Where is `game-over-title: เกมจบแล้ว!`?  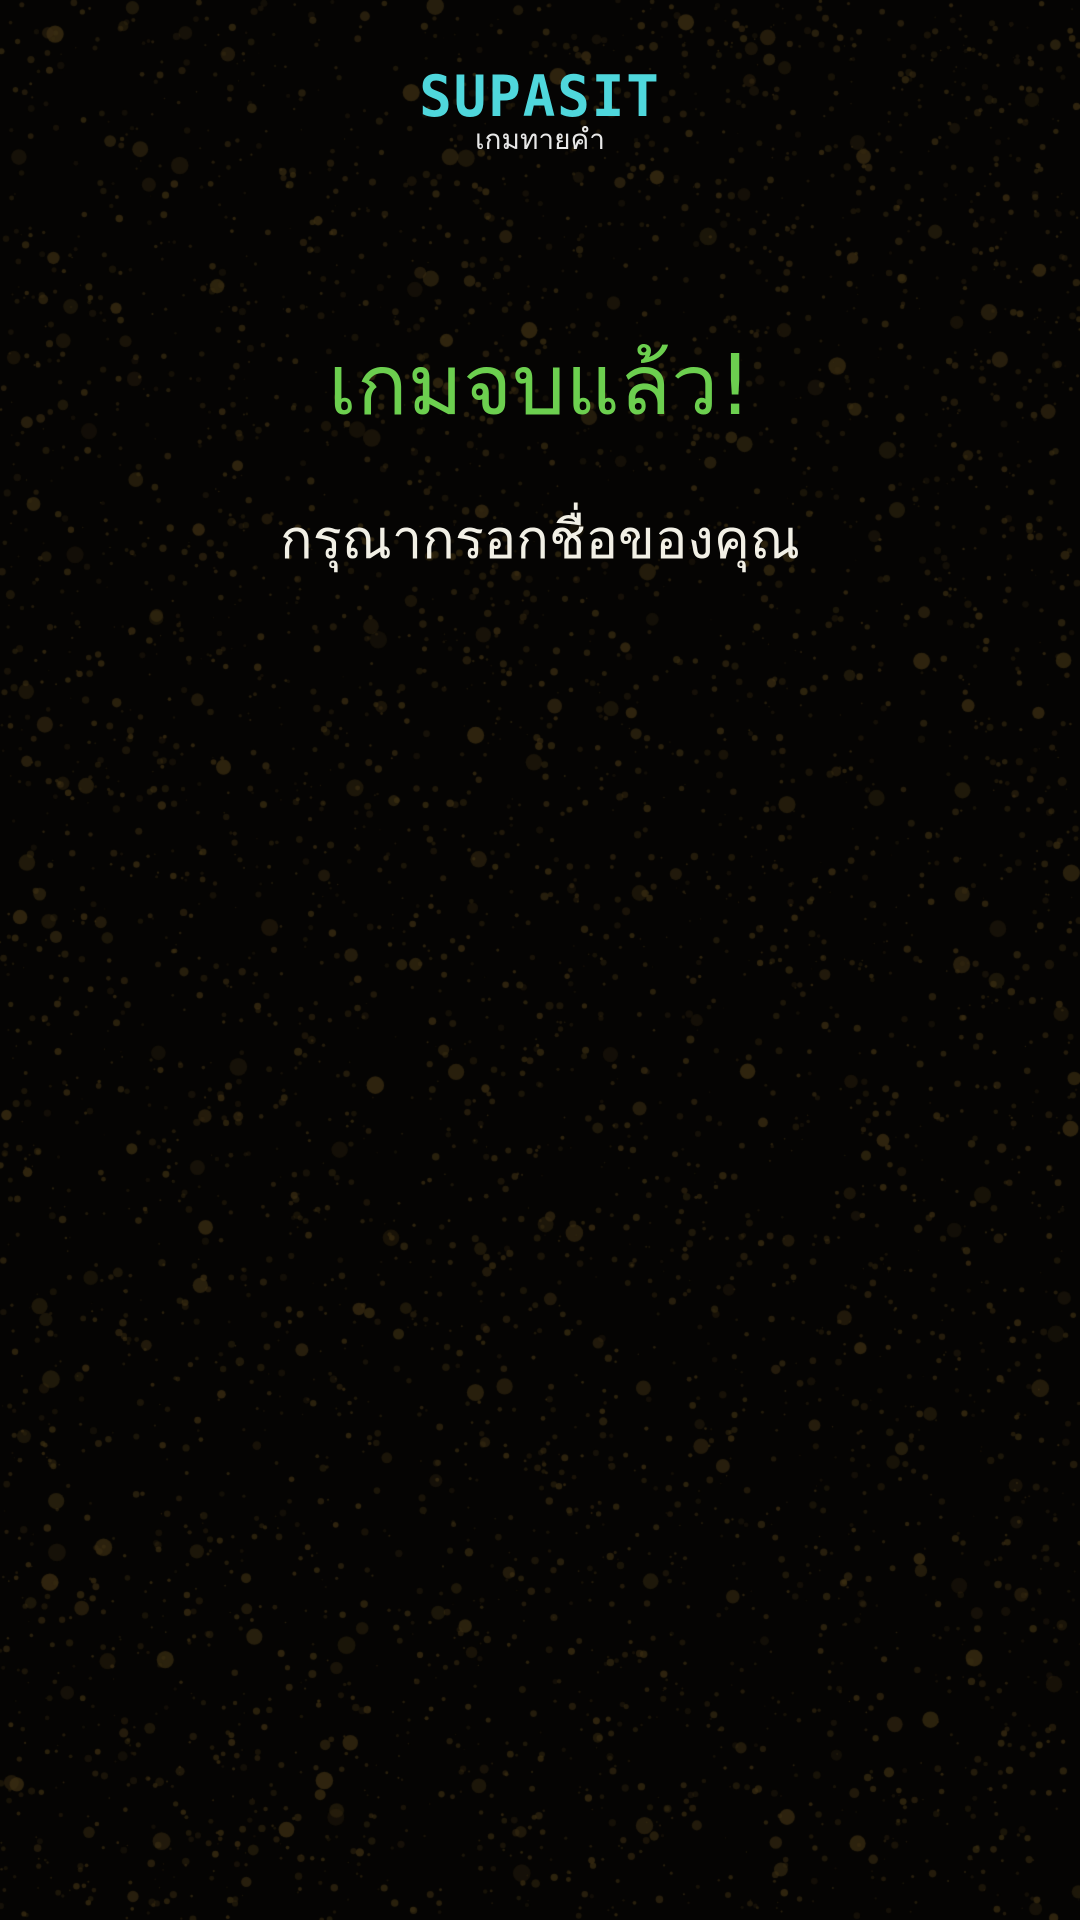 game-over-title: เกมจบแล้ว! is located at coordinates (540, 385).